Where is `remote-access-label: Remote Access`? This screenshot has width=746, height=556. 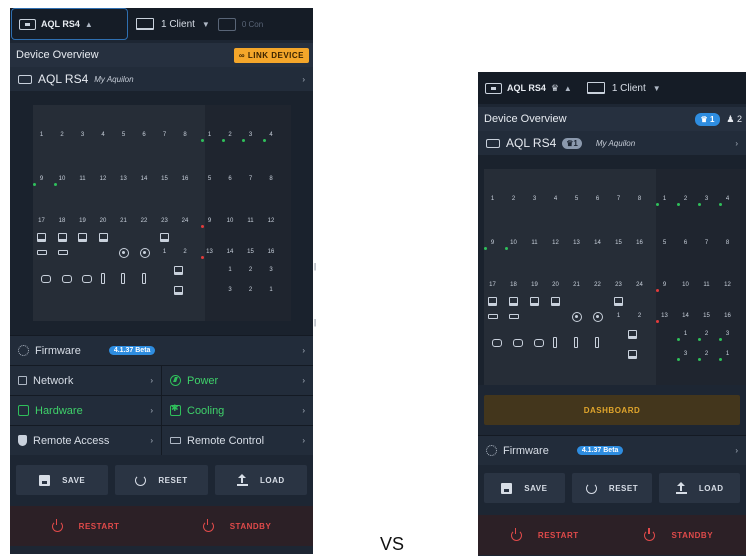 remote-access-label: Remote Access is located at coordinates (71, 440).